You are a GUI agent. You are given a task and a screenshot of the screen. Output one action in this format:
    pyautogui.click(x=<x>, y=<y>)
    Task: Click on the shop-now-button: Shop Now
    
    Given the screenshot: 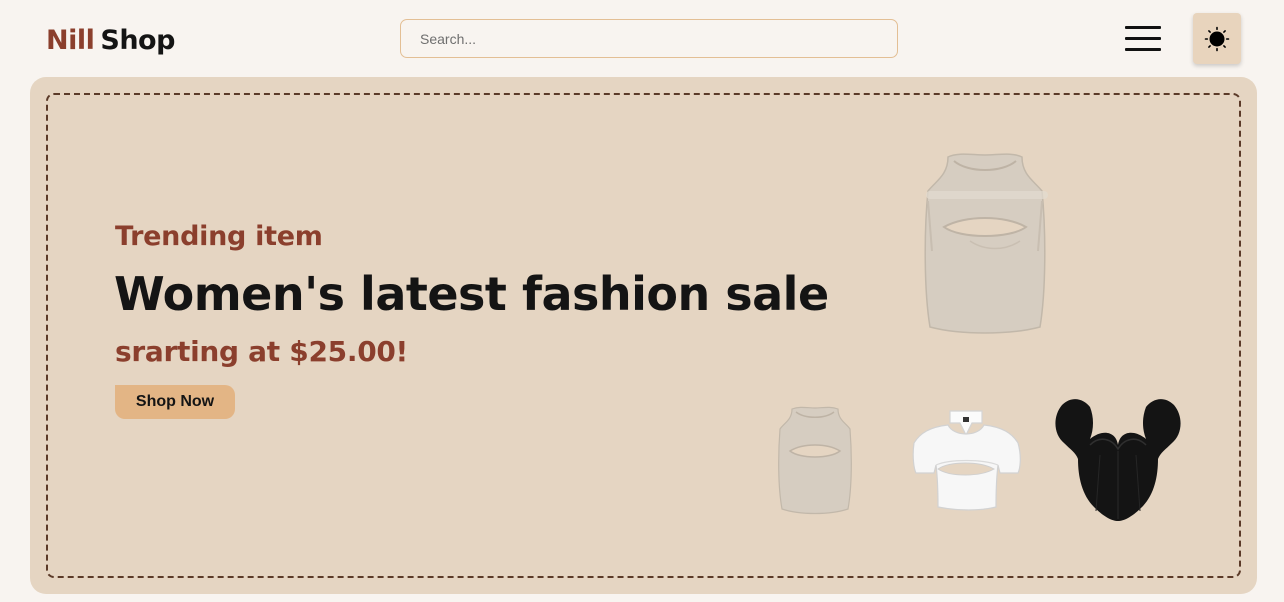 What is the action you would take?
    pyautogui.click(x=175, y=402)
    